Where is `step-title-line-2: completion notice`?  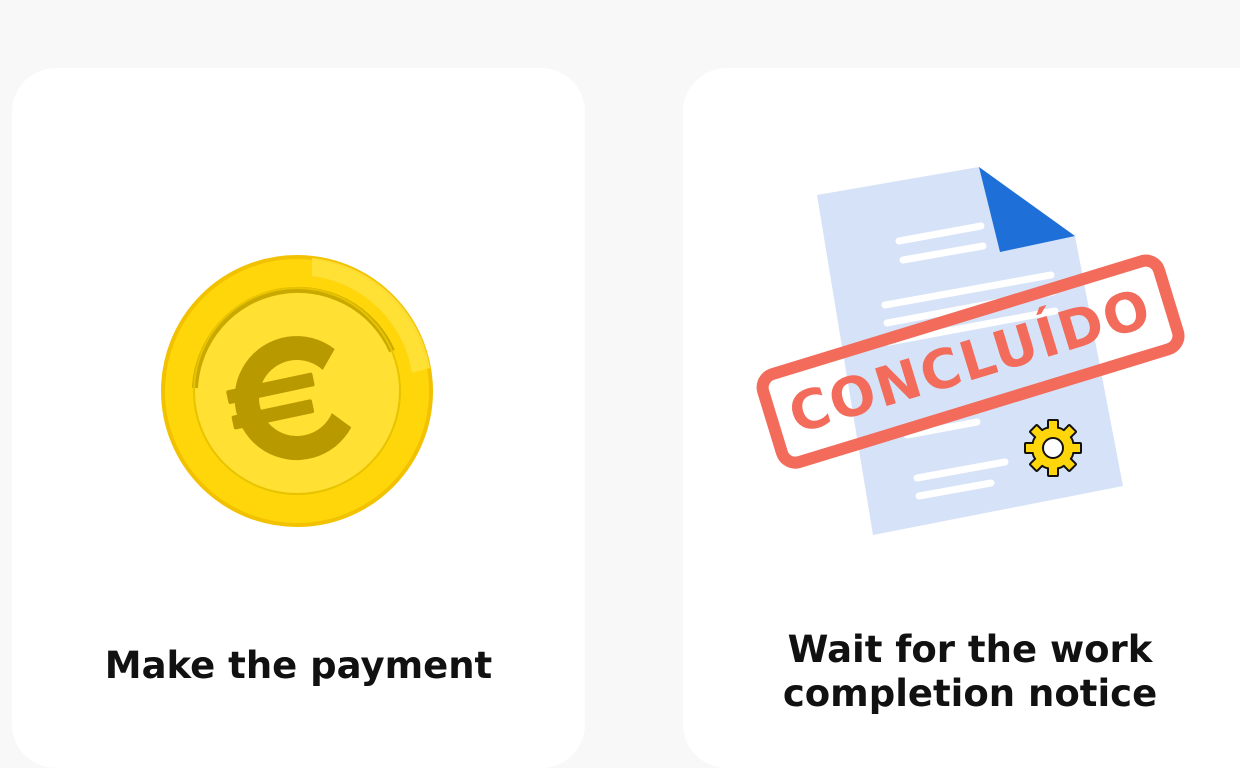
step-title-line-2: completion notice is located at coordinates (970, 693).